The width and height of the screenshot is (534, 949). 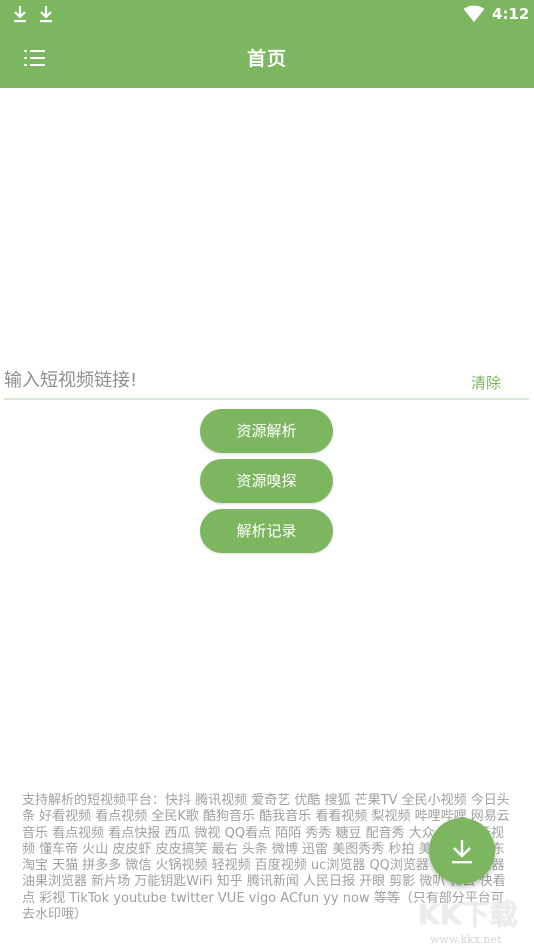 I want to click on status-bar: 4:12, so click(x=267, y=14).